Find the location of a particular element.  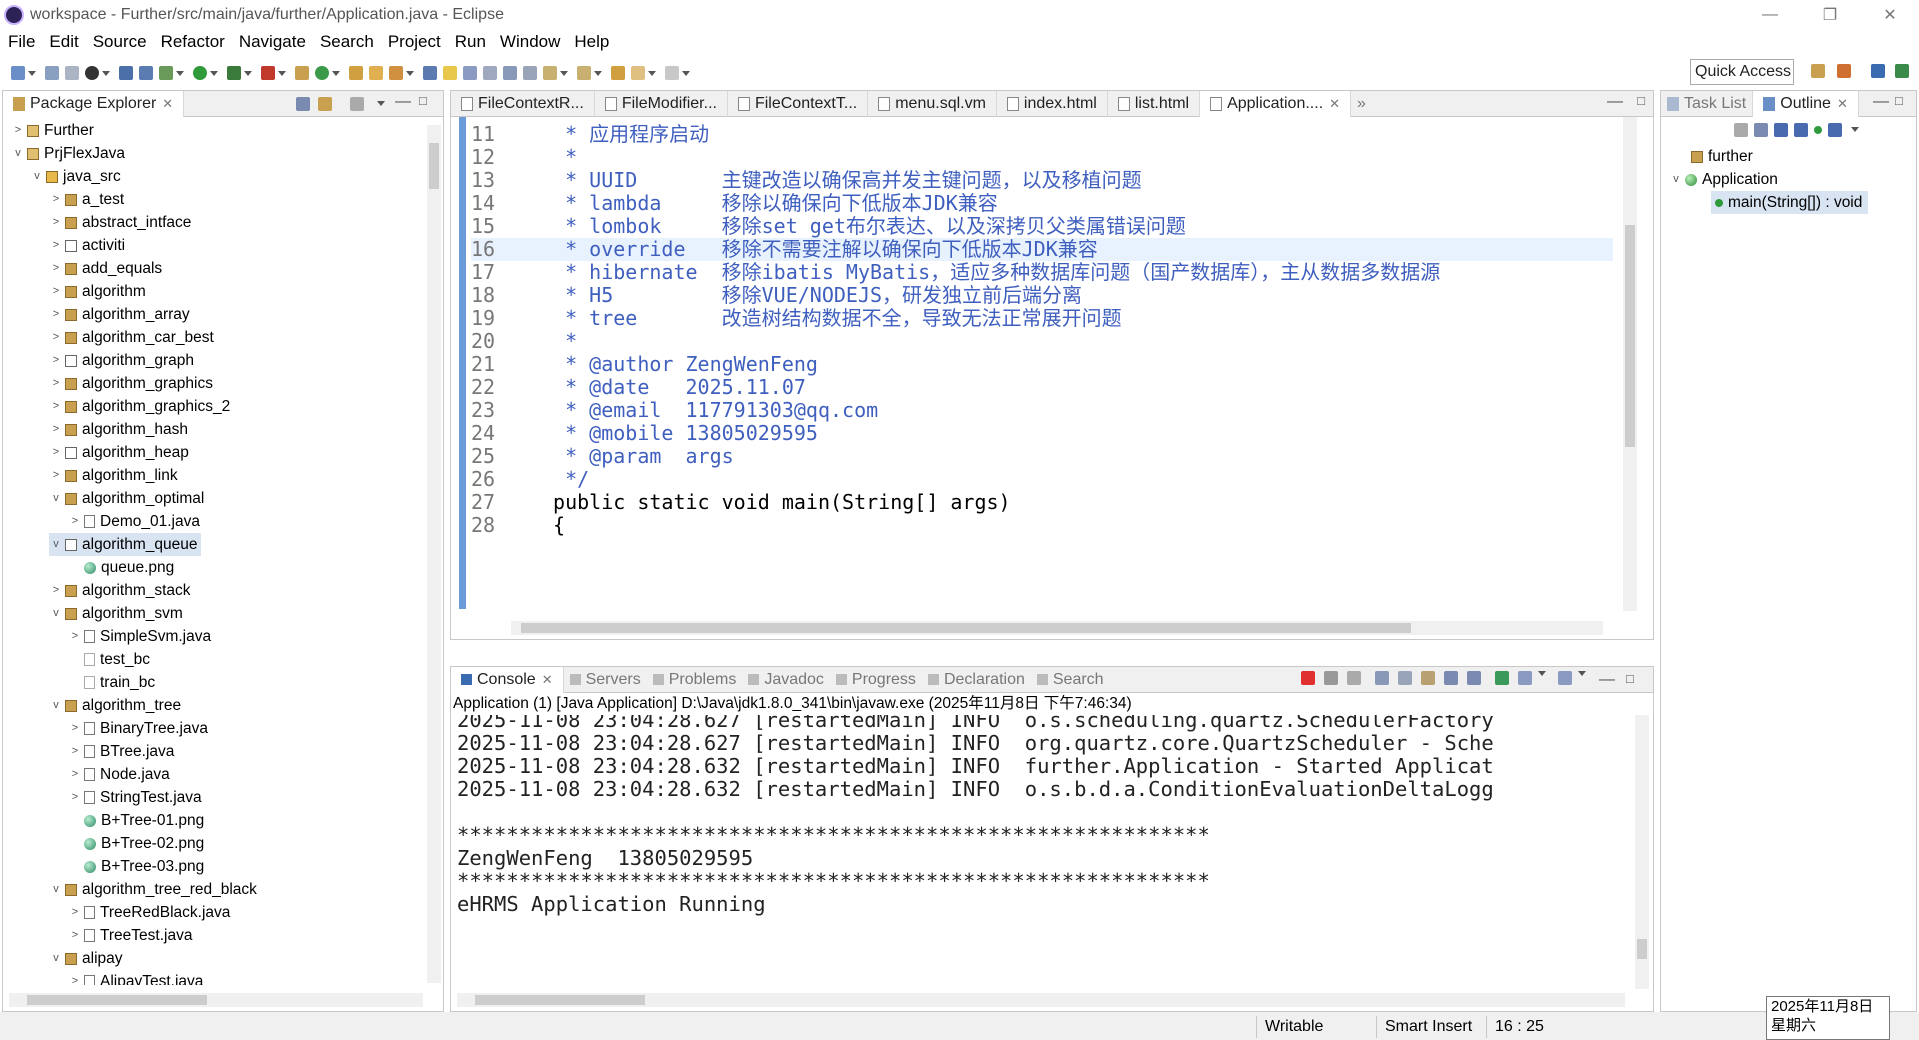

tab-package-explorer: Package Explorer ✕ is located at coordinates (94, 103).